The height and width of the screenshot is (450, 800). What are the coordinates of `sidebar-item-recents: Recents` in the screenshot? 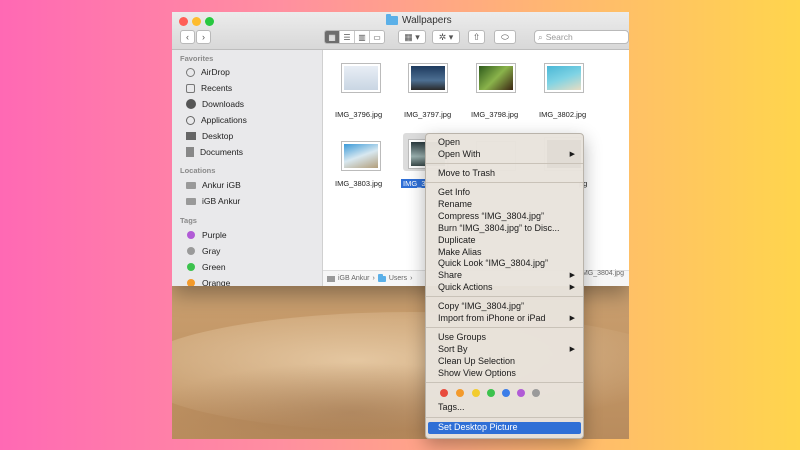 It's located at (209, 88).